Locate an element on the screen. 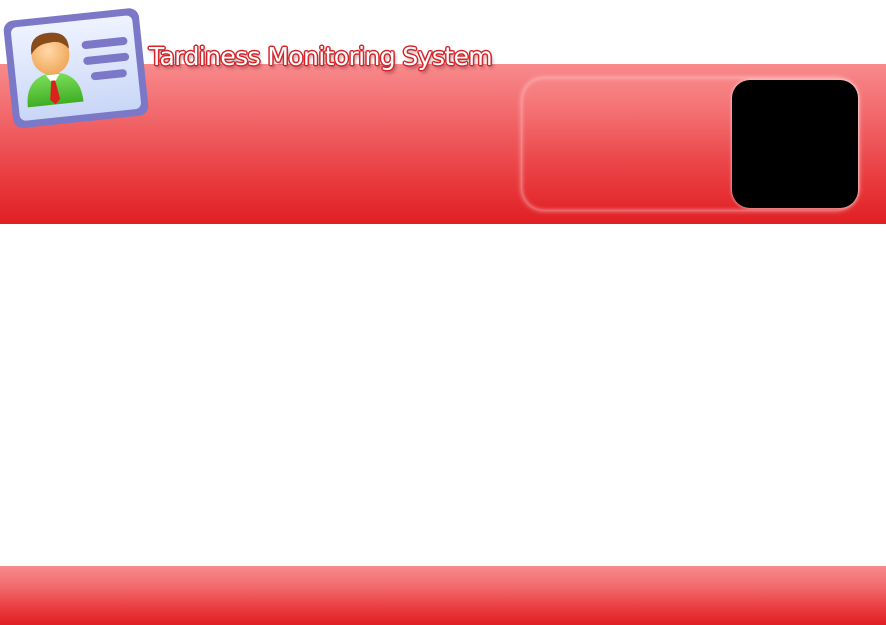 The width and height of the screenshot is (886, 625). footer-banner is located at coordinates (443, 595).